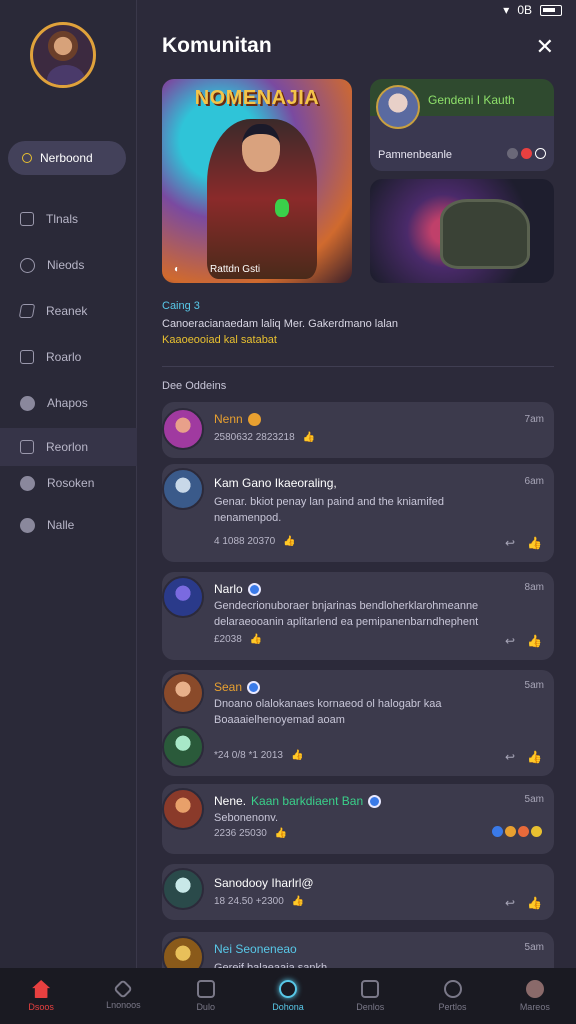  What do you see at coordinates (237, 589) in the screenshot?
I see `post-name: Narlo` at bounding box center [237, 589].